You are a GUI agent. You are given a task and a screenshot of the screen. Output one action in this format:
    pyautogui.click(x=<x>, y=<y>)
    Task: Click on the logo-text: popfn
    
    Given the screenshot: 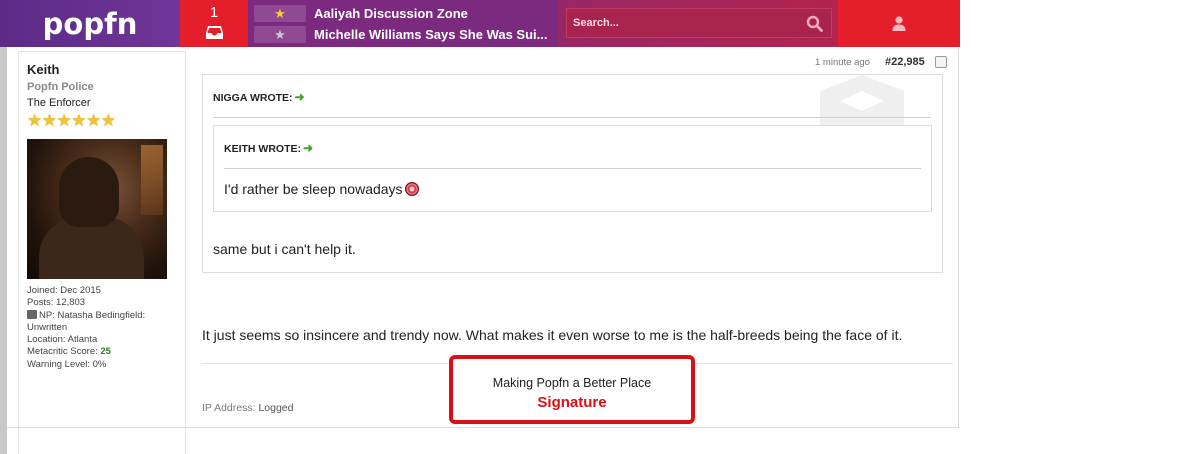 What is the action you would take?
    pyautogui.click(x=90, y=23)
    